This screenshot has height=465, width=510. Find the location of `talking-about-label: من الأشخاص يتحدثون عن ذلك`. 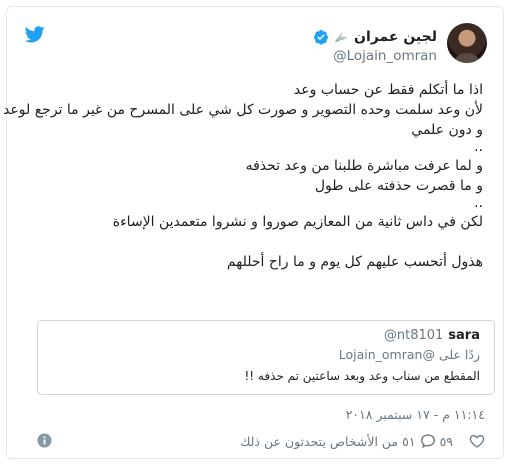

talking-about-label: من الأشخاص يتحدثون عن ذلك is located at coordinates (319, 441).